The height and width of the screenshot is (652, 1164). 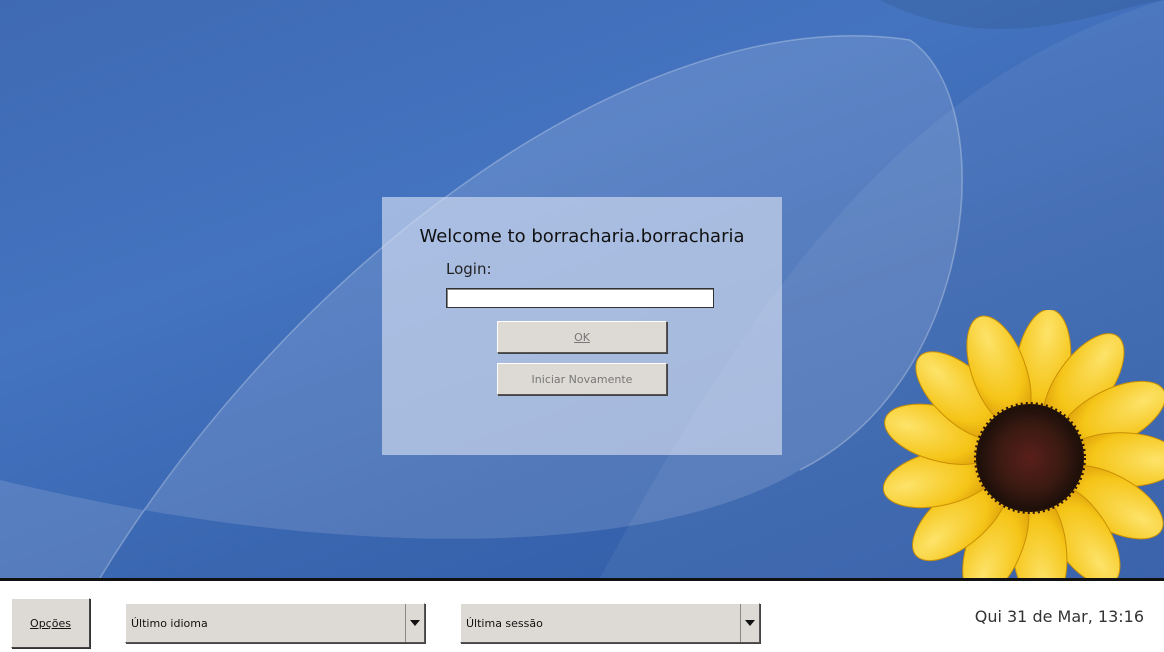 I want to click on login-input, so click(x=580, y=298).